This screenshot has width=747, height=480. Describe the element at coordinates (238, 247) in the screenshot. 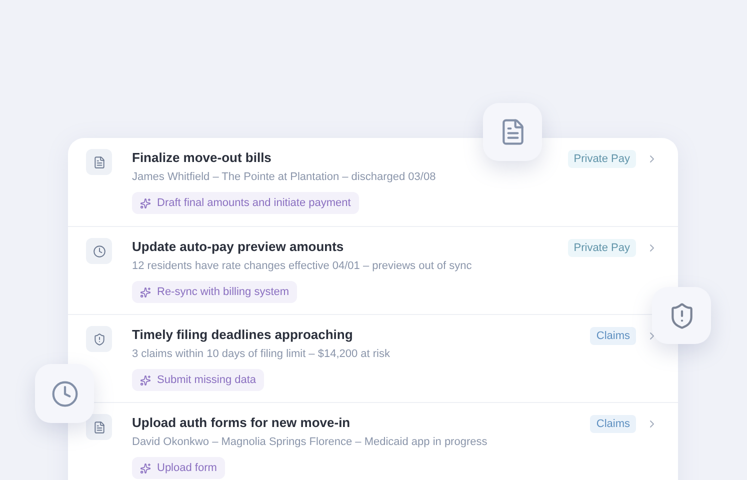

I see `task-title: Update auto-pay preview amounts` at that location.